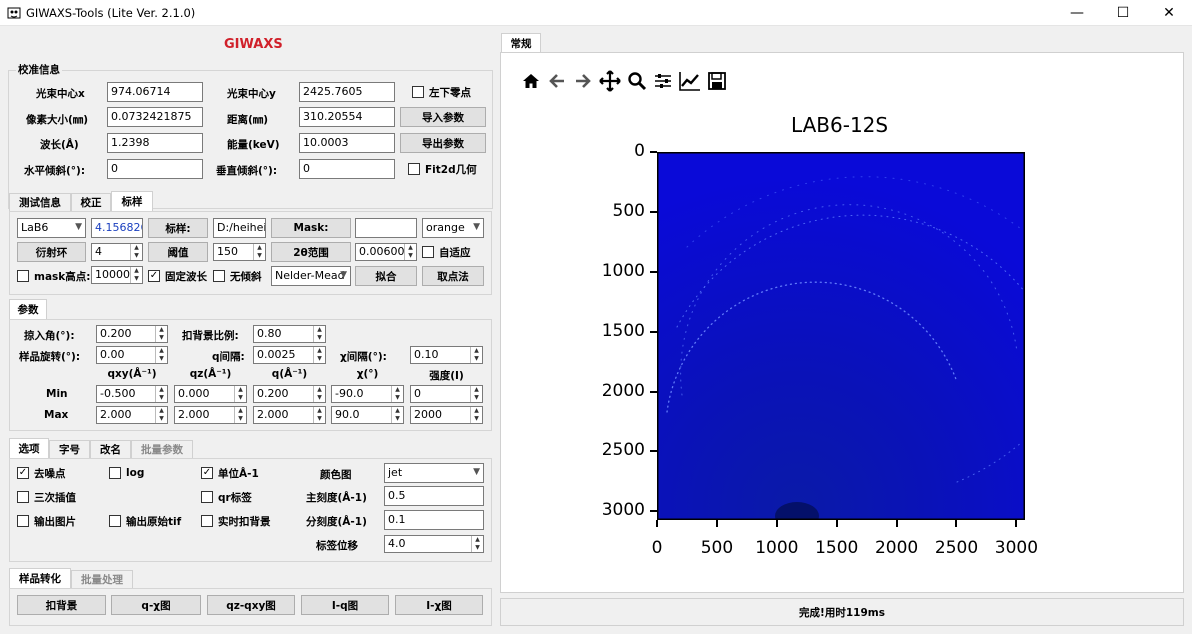  What do you see at coordinates (289, 415) in the screenshot?
I see `q-max-spinbox: 2.000 ▲ ▼` at bounding box center [289, 415].